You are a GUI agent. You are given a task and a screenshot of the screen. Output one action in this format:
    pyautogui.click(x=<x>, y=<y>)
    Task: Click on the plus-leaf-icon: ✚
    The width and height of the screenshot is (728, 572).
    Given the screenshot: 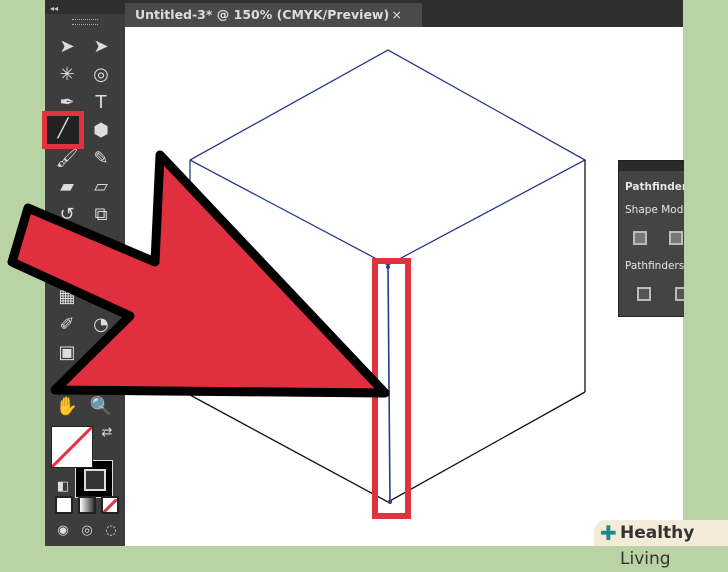 What is the action you would take?
    pyautogui.click(x=608, y=533)
    